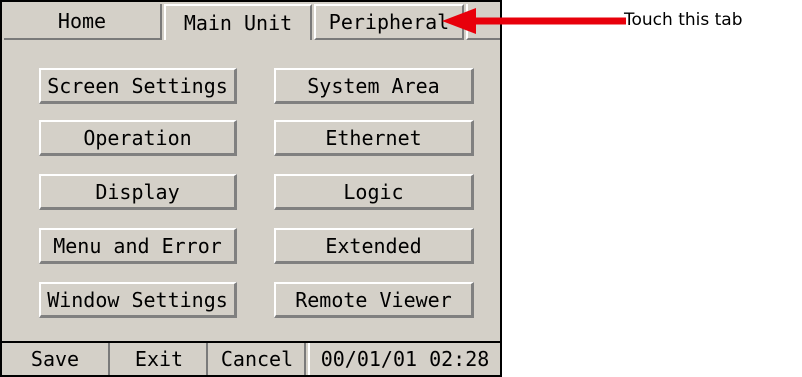 This screenshot has width=802, height=377. I want to click on menu-and-error-button: Menu and Error, so click(138, 246).